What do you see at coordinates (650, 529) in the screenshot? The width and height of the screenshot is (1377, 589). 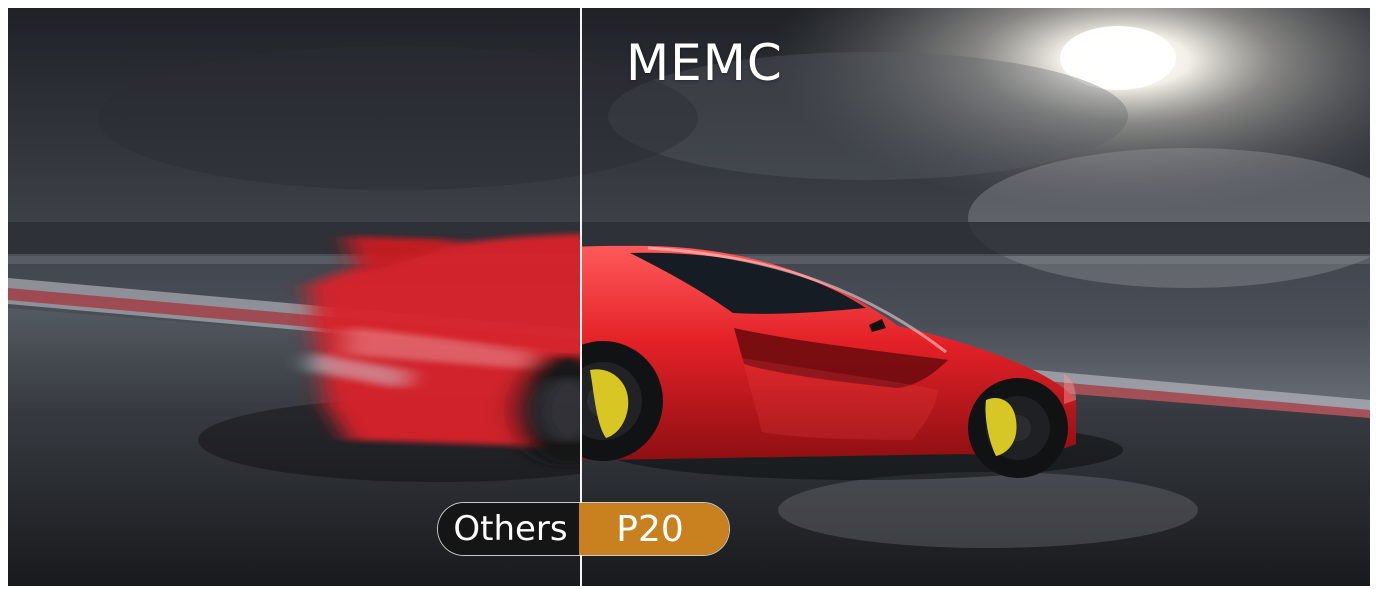 I see `p20-label: P20` at bounding box center [650, 529].